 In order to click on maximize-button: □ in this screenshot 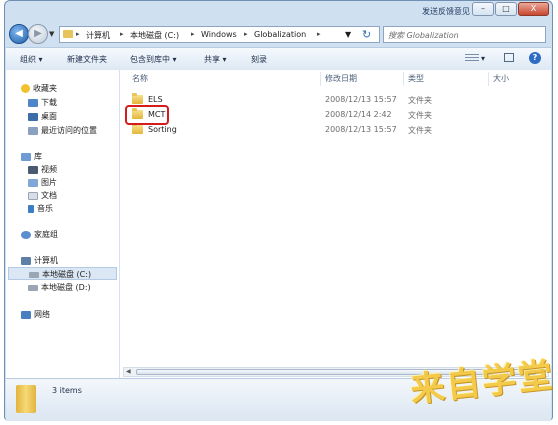, I will do `click(506, 9)`.